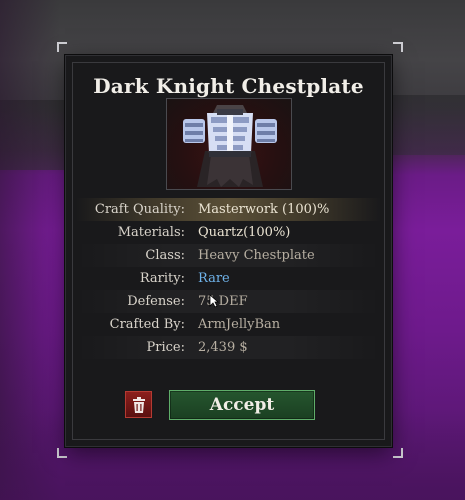  I want to click on stat-label: Craft Quality:, so click(139, 209).